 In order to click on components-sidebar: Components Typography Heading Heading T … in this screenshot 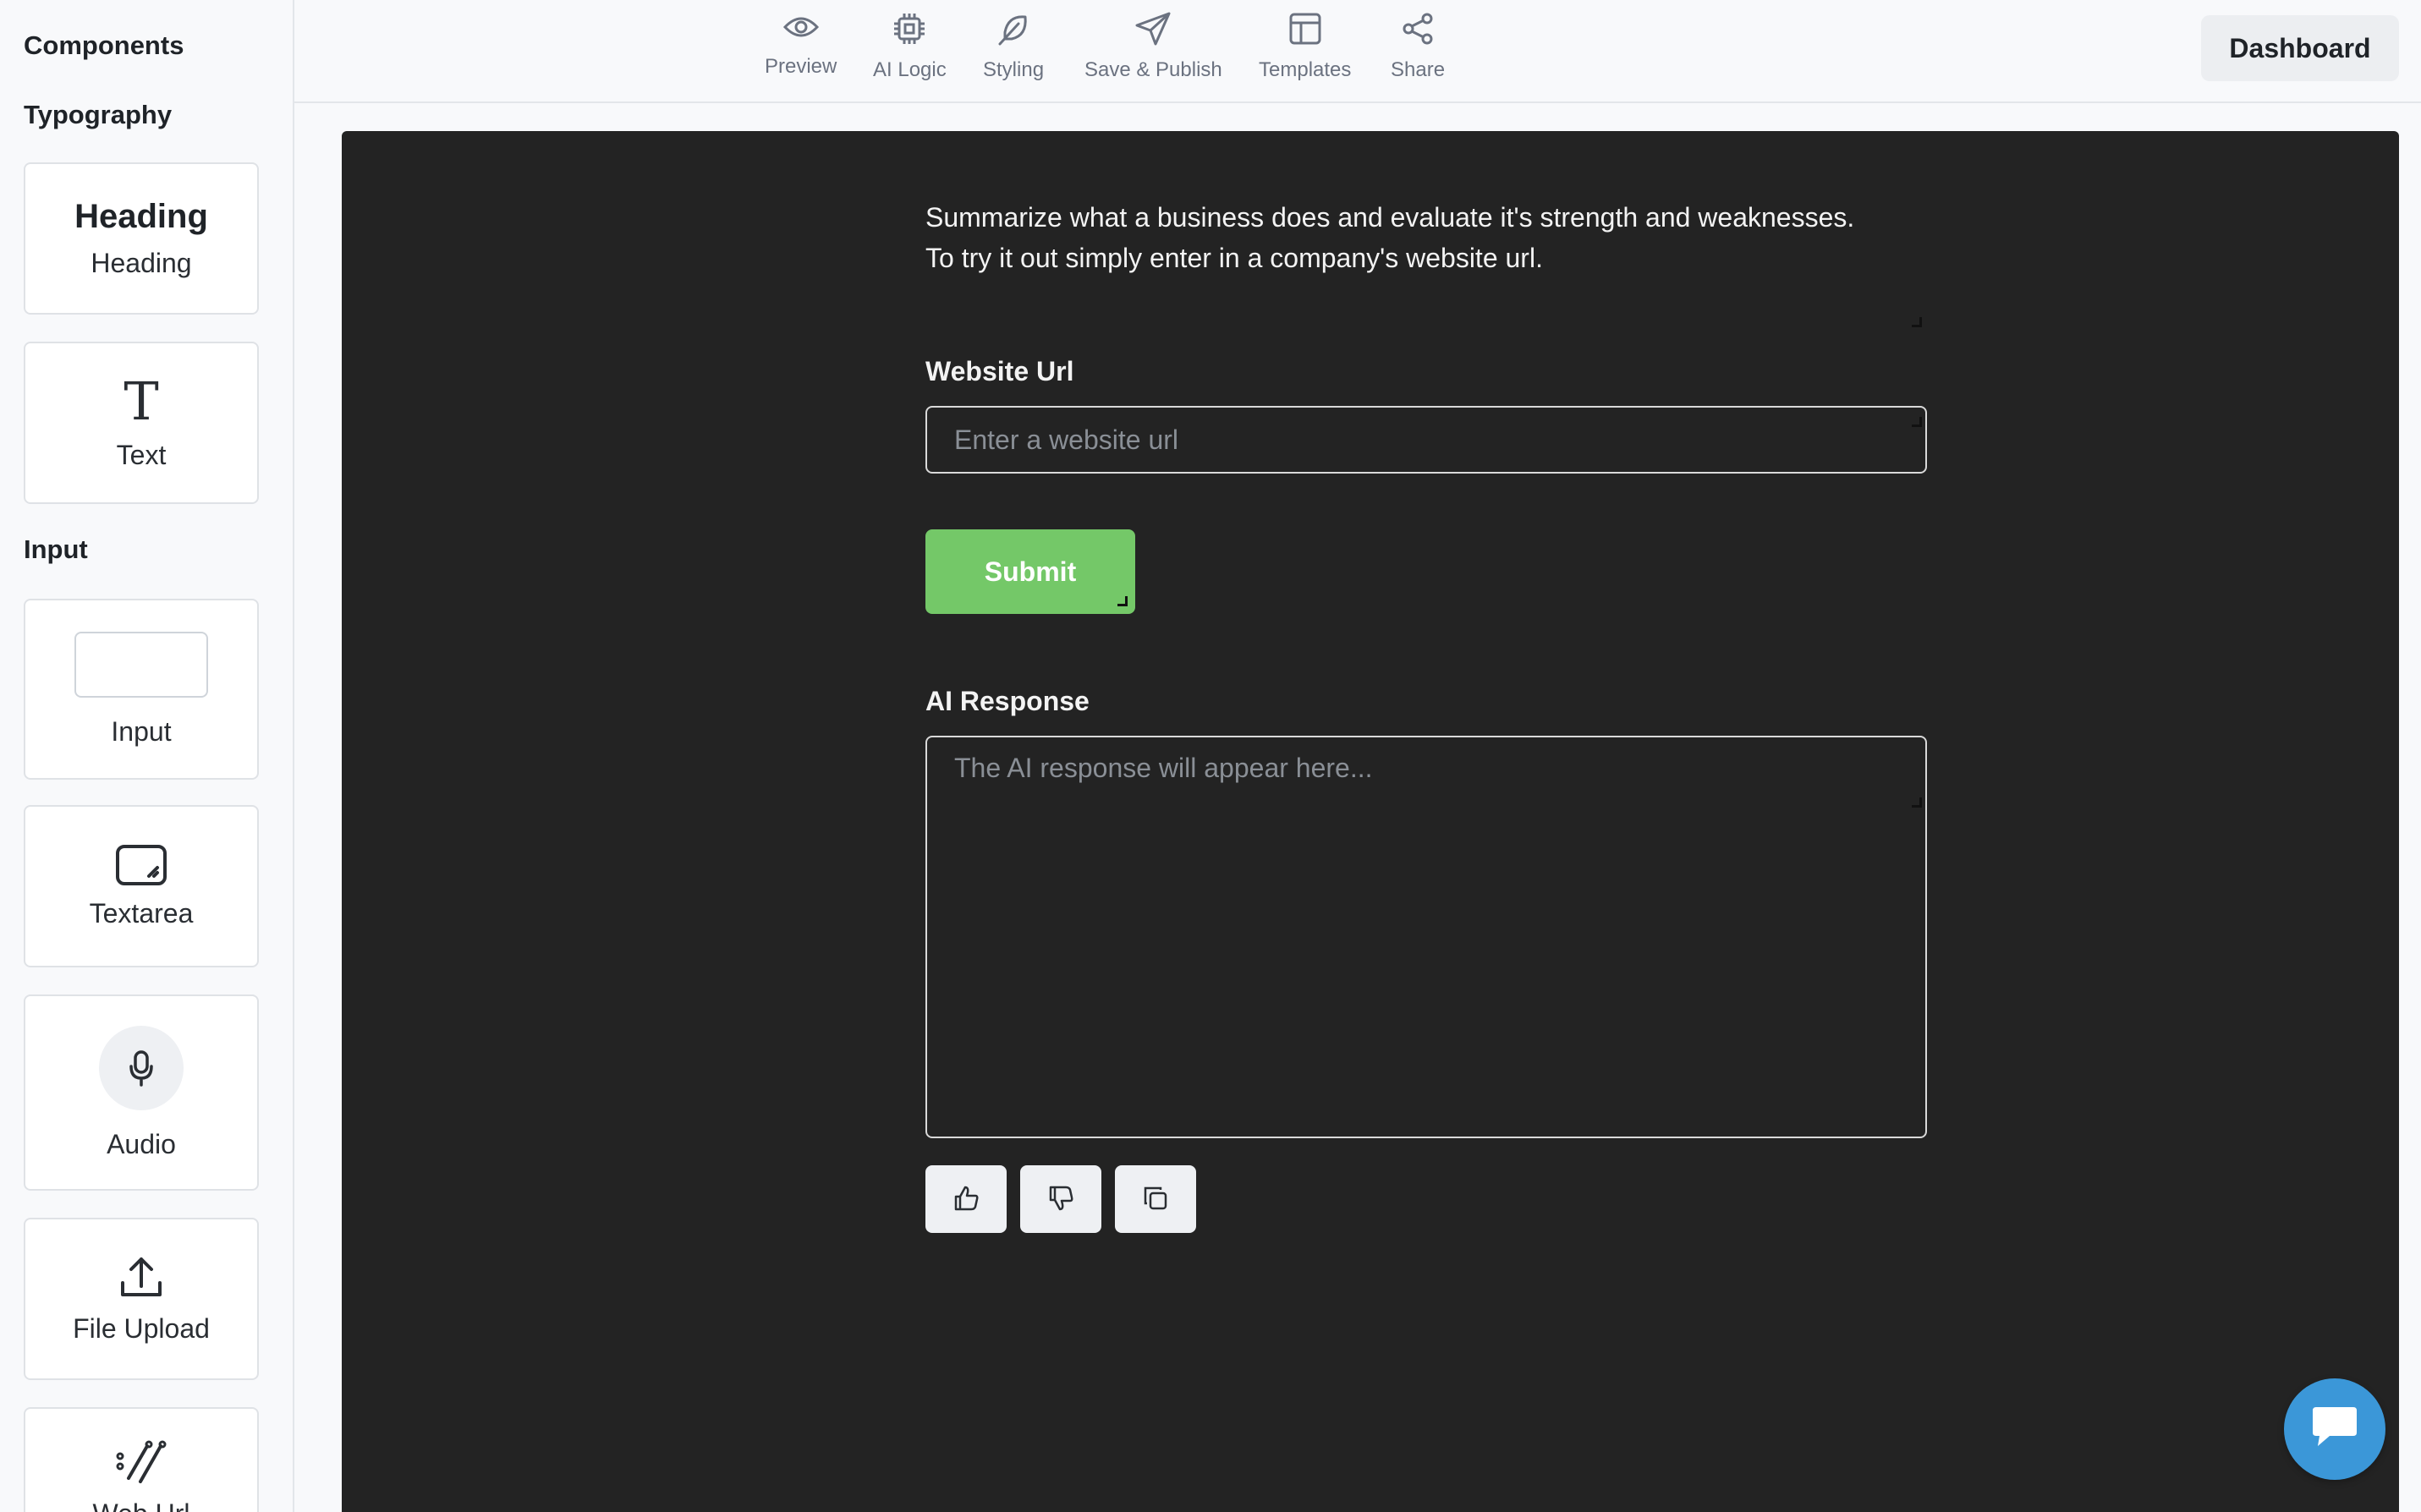, I will do `click(147, 756)`.